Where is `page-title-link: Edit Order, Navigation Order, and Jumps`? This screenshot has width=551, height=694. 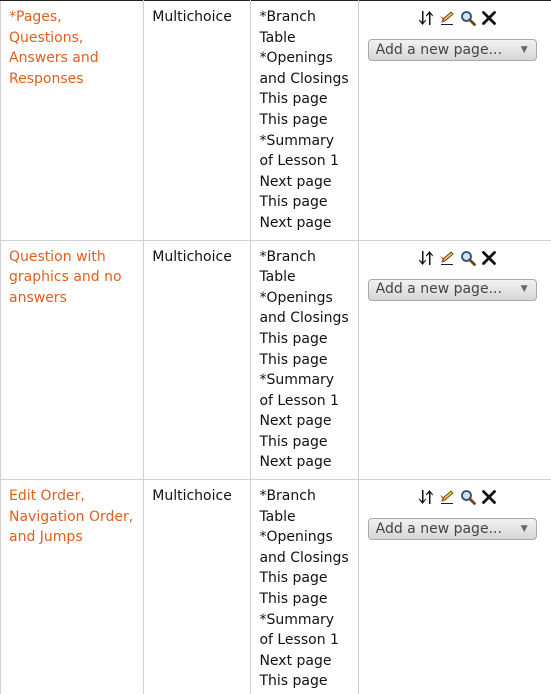 page-title-link: Edit Order, Navigation Order, and Jumps is located at coordinates (71, 516).